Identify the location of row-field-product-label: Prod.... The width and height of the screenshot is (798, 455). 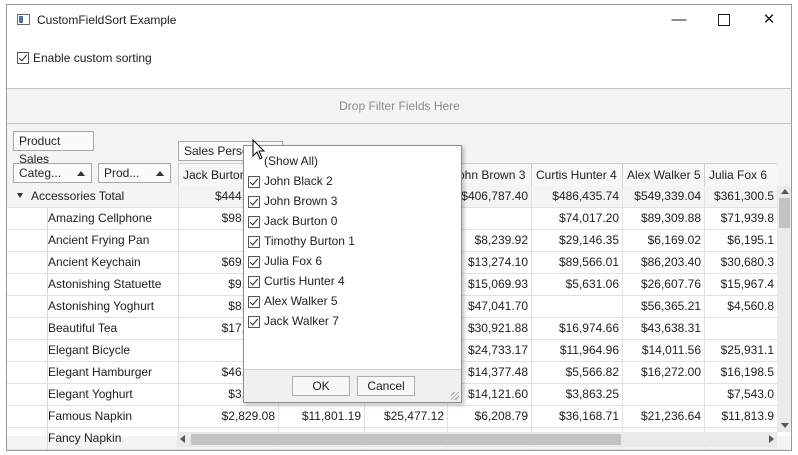
(122, 173).